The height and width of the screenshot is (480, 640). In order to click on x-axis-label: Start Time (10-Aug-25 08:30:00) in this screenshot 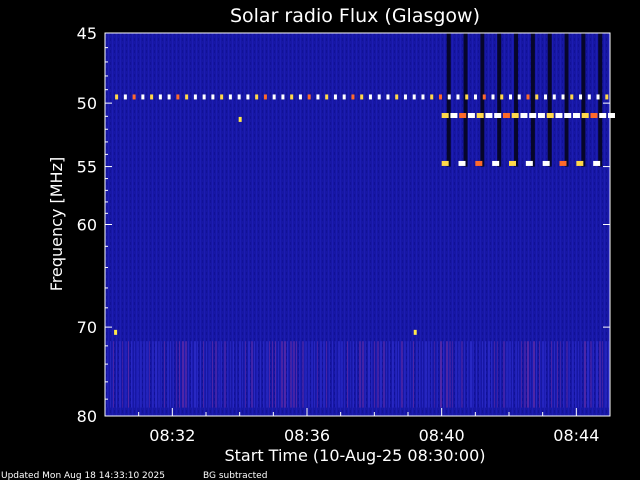, I will do `click(355, 455)`.